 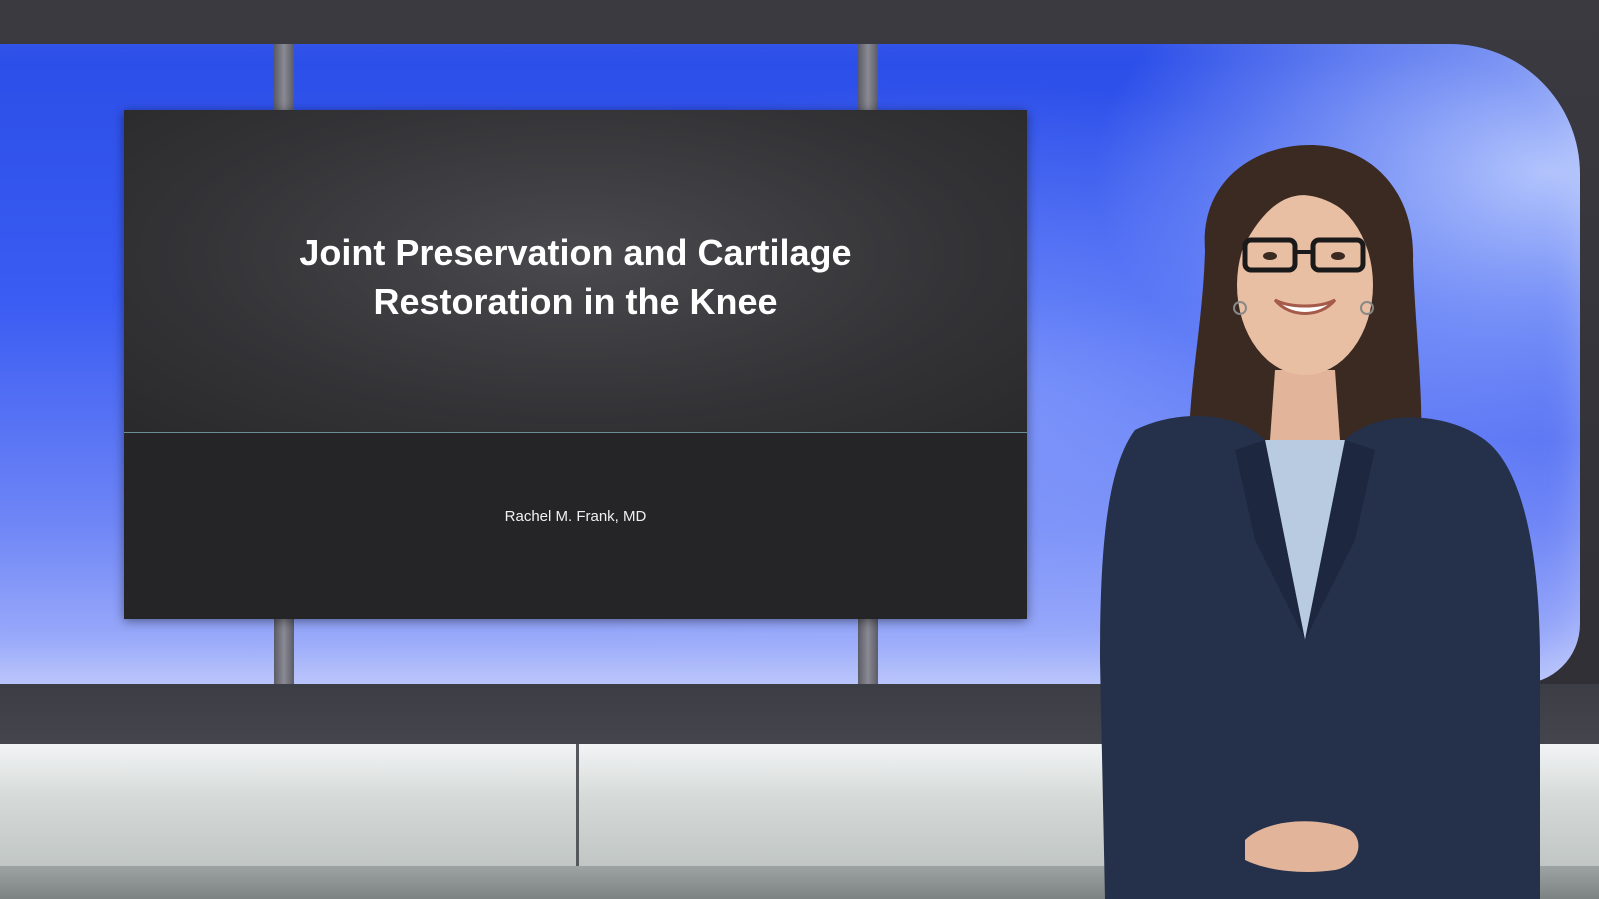 I want to click on presenter-neck, so click(x=1305, y=405).